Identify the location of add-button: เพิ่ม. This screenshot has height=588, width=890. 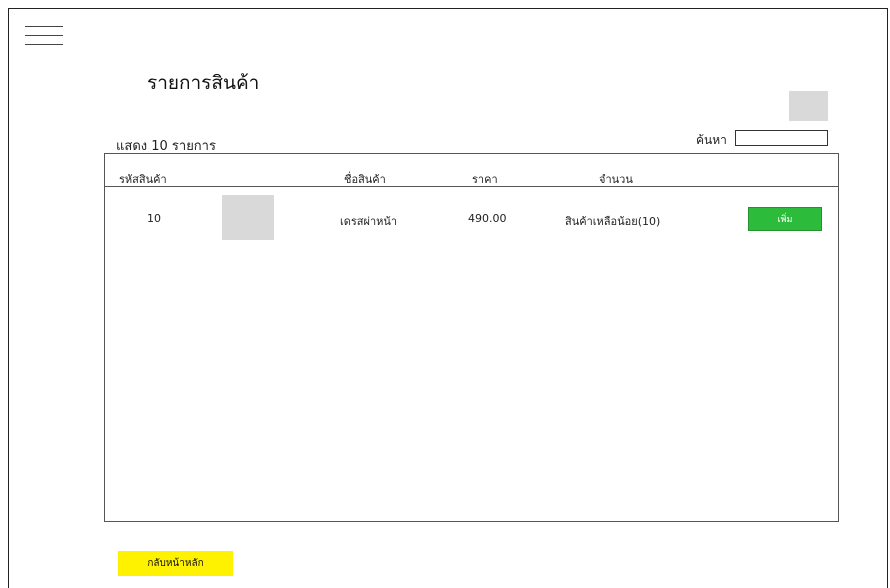
(785, 219).